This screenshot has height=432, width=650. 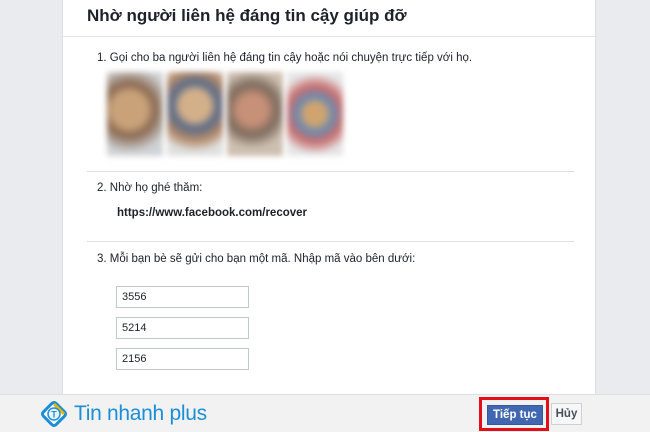 What do you see at coordinates (140, 413) in the screenshot?
I see `logo-text: Tin nhanh plus` at bounding box center [140, 413].